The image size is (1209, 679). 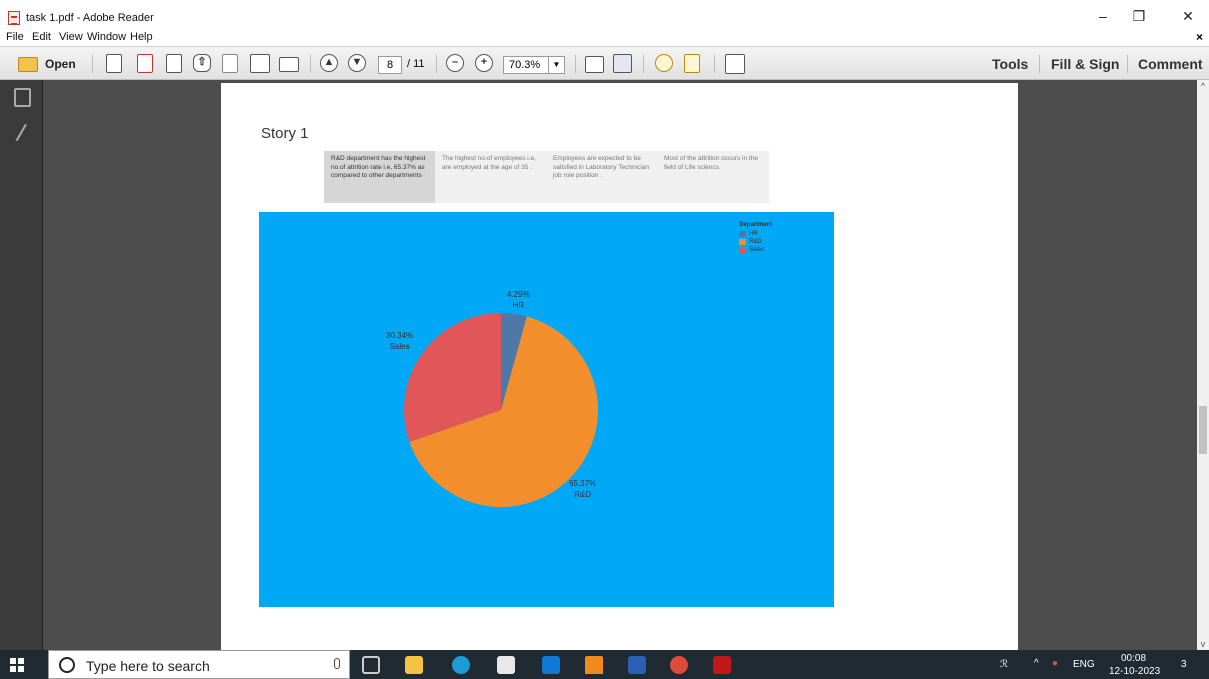 I want to click on edit-pdf-icon, so click(x=174, y=63).